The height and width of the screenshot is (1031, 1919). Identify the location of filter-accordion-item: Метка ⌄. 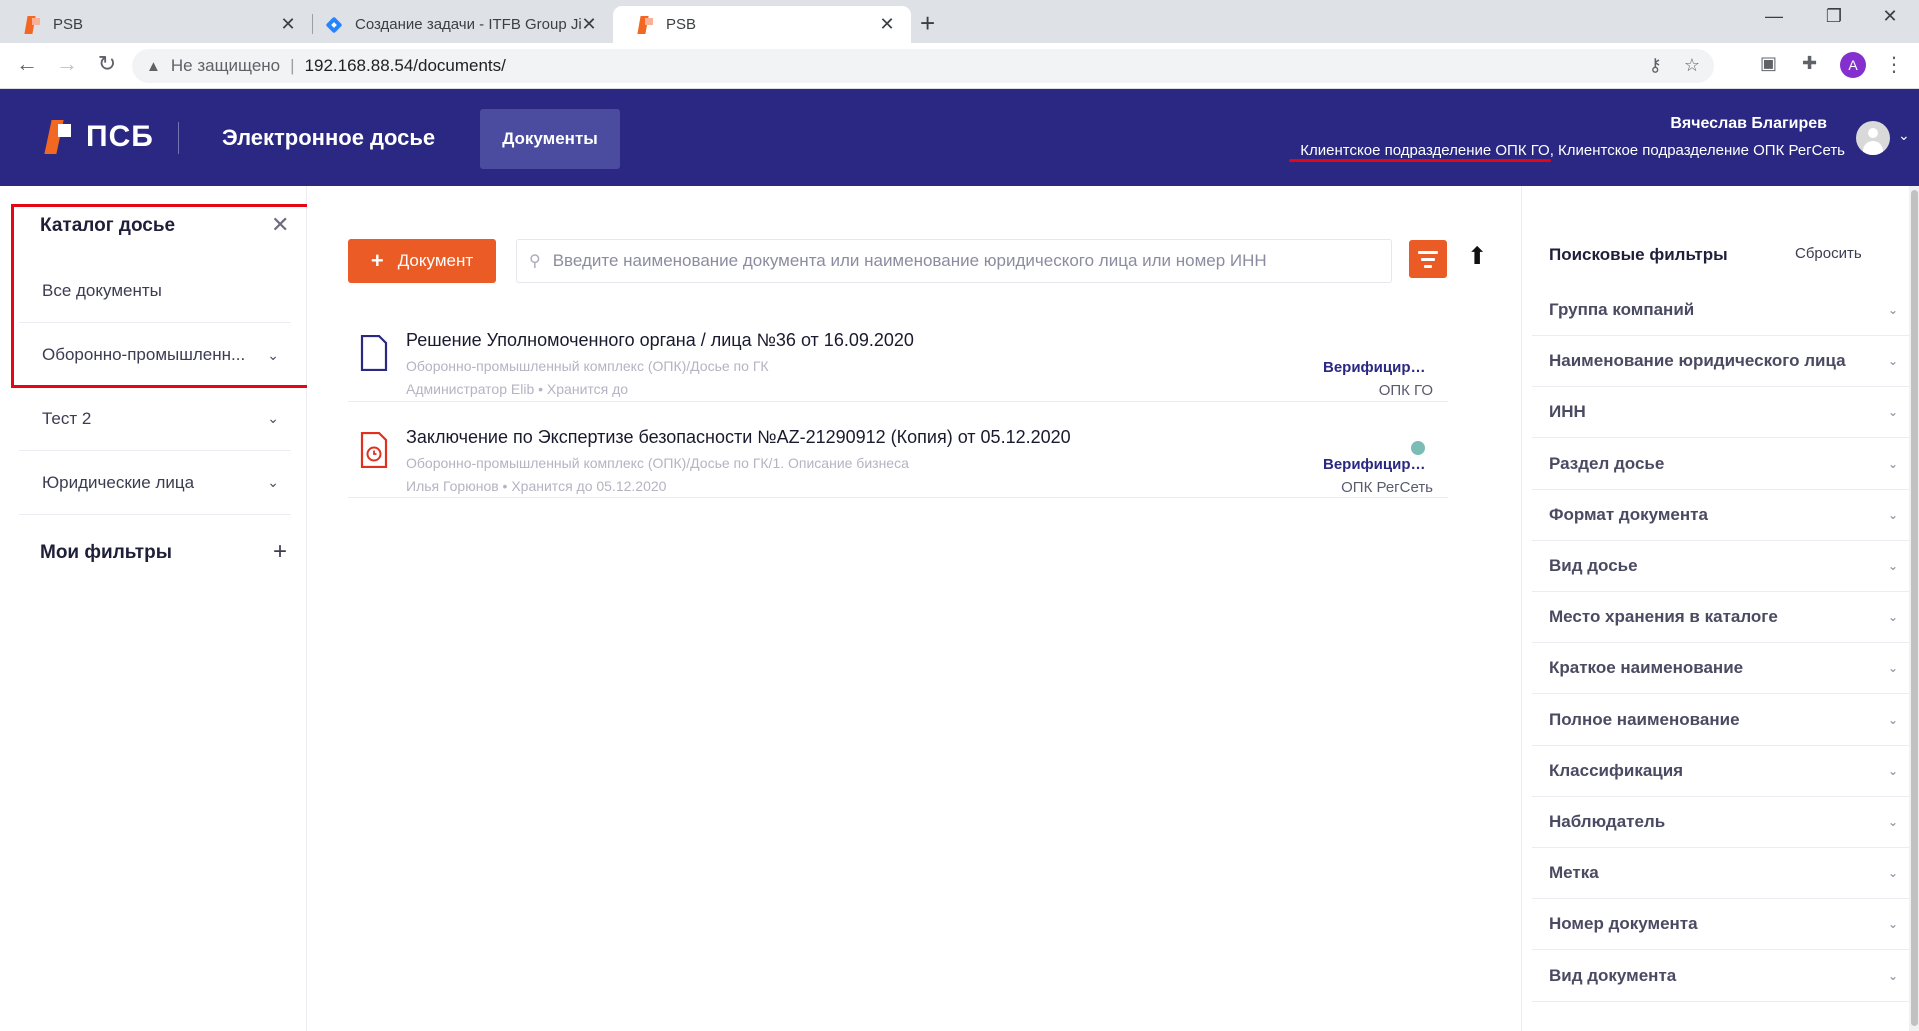
(1725, 874).